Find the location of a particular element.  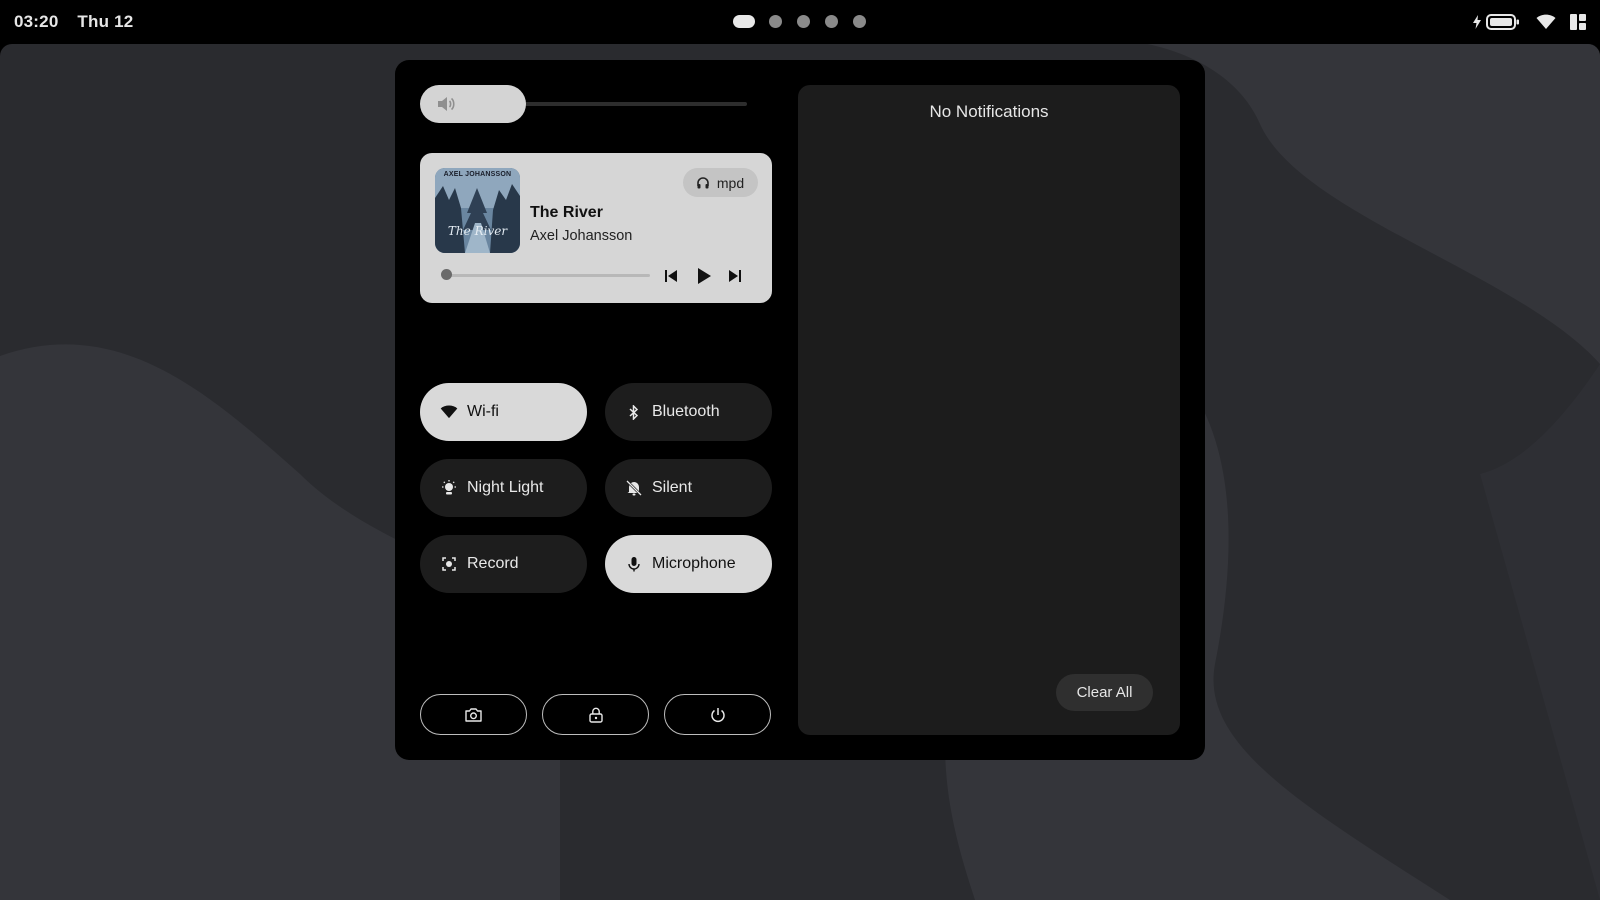

silent-toggle-label: Silent is located at coordinates (672, 487).